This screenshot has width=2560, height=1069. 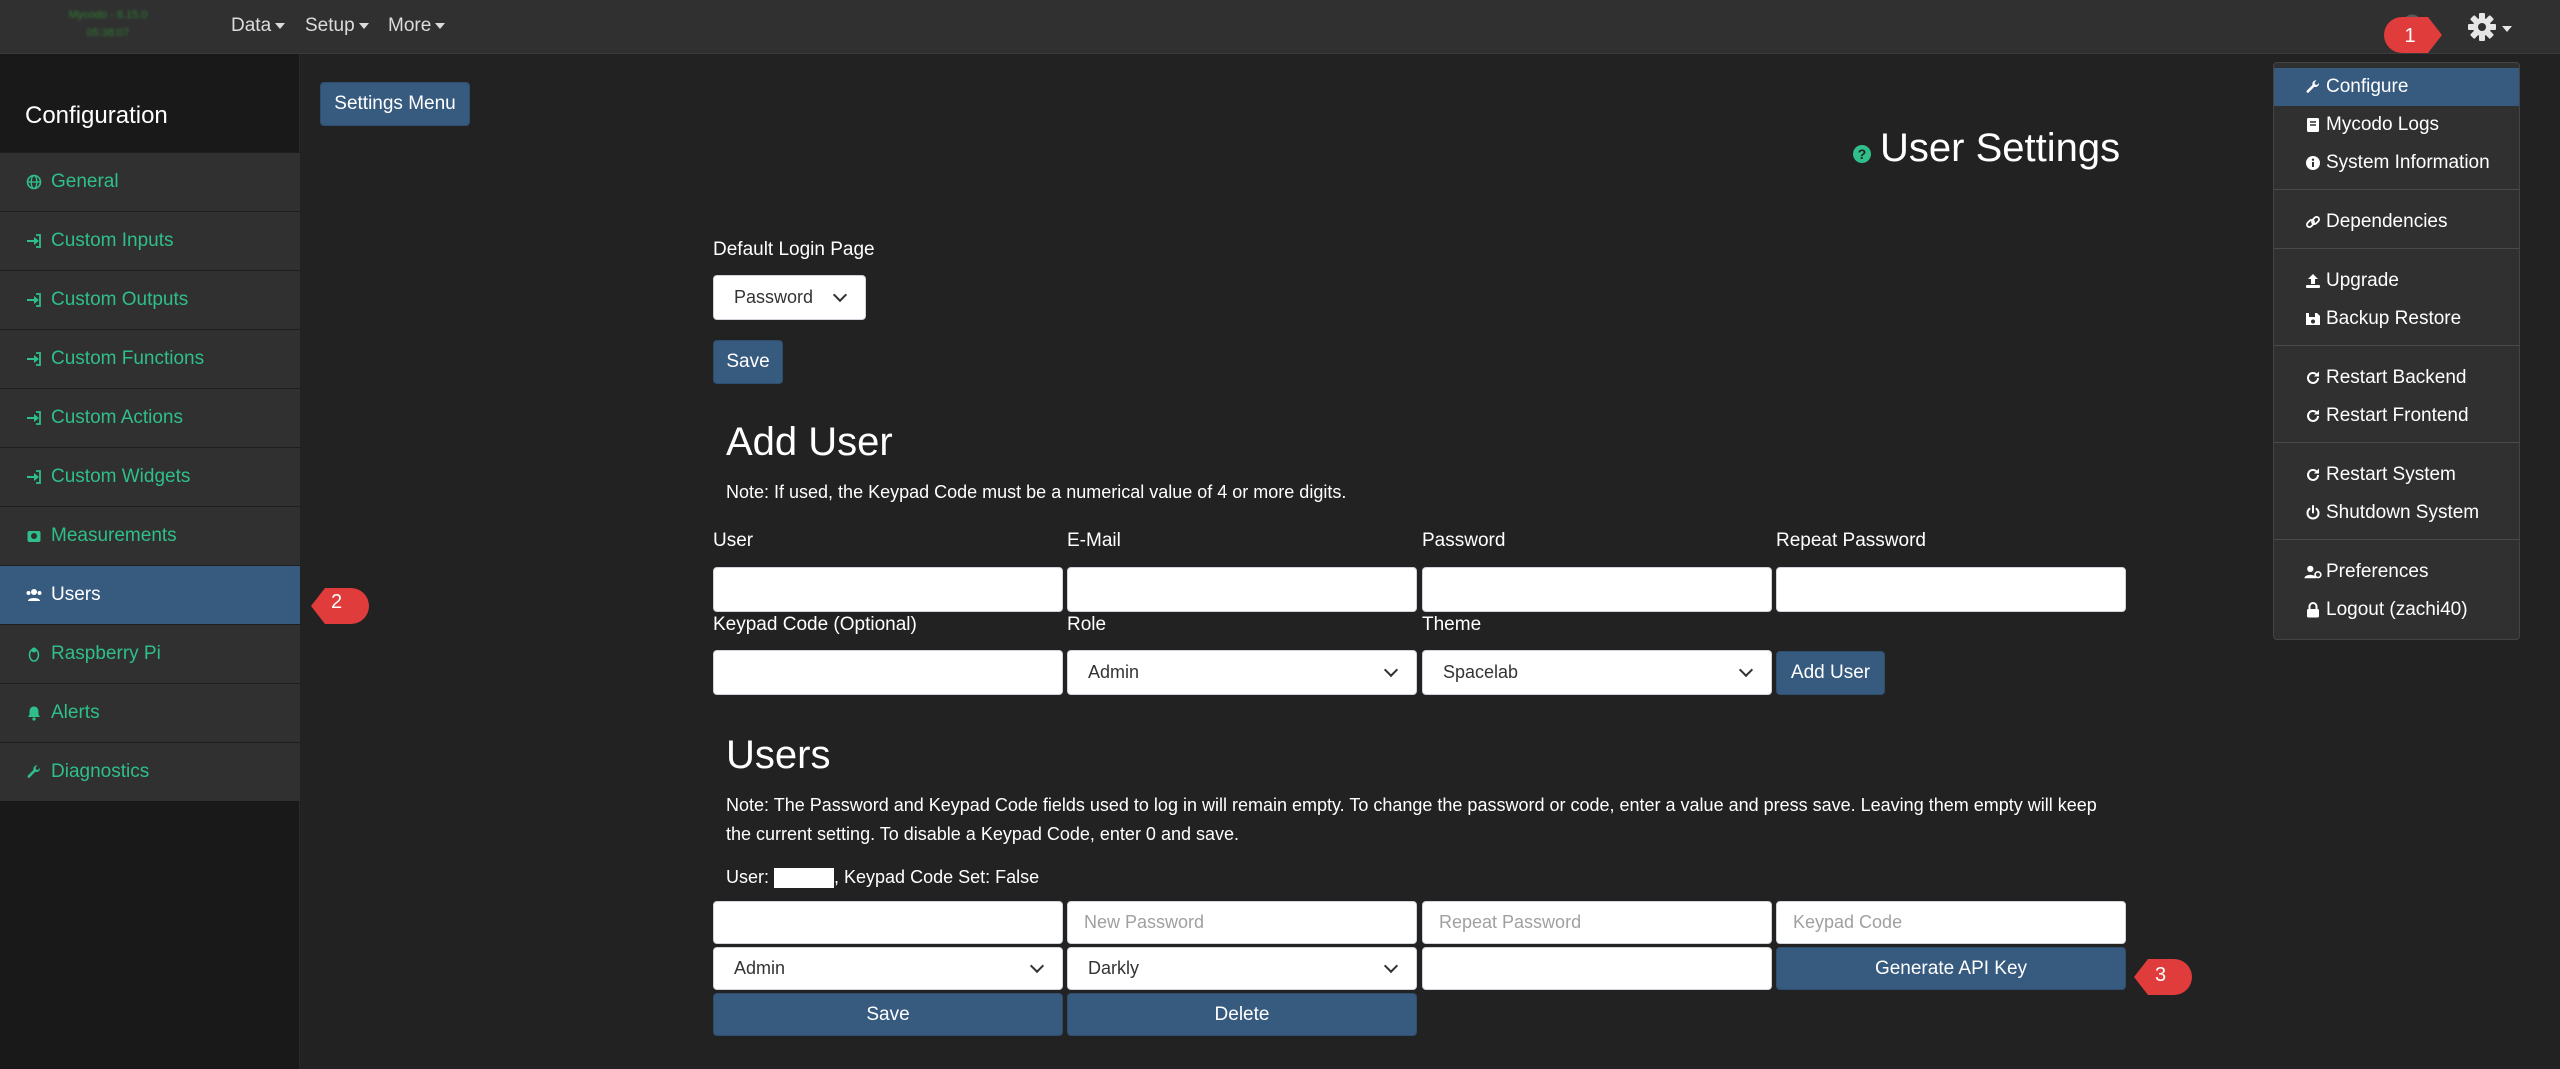 What do you see at coordinates (2396, 281) in the screenshot?
I see `menu-item-upgrade: Upgrade` at bounding box center [2396, 281].